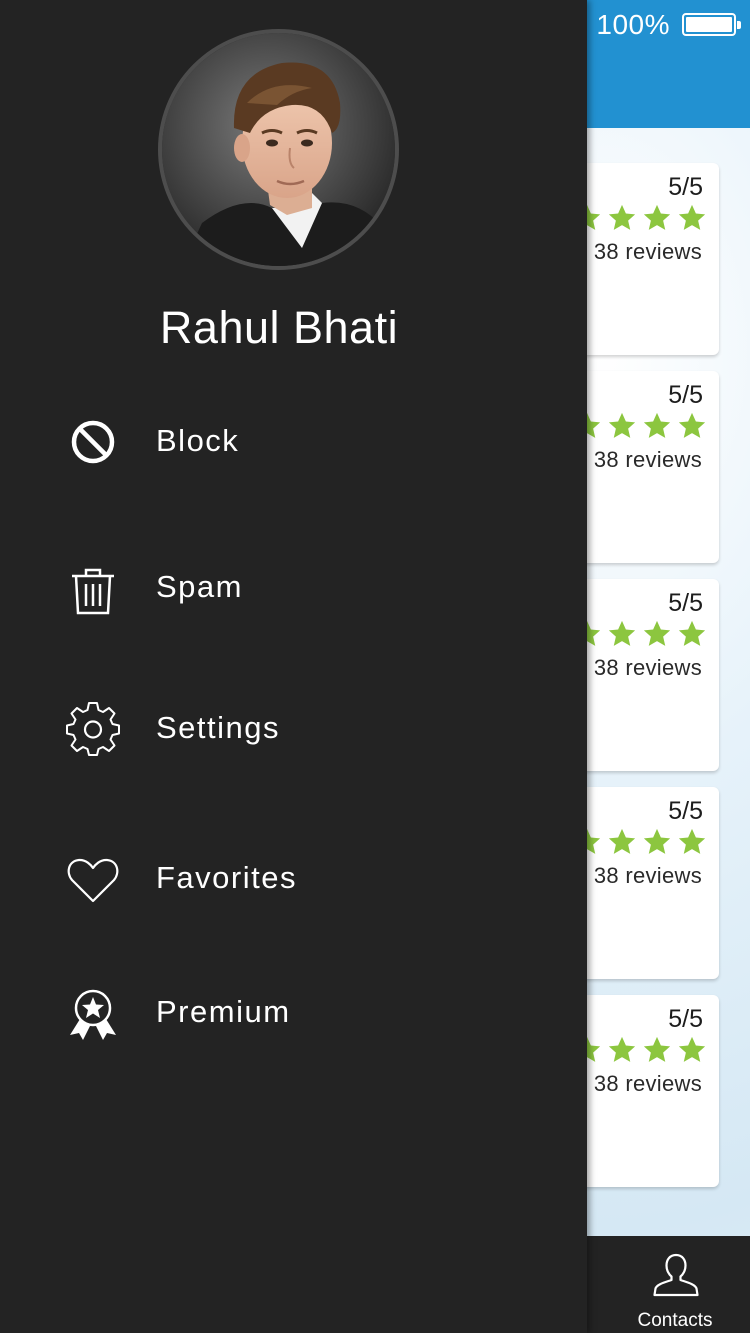 The image size is (750, 1333). Describe the element at coordinates (93, 729) in the screenshot. I see `gear-icon` at that location.